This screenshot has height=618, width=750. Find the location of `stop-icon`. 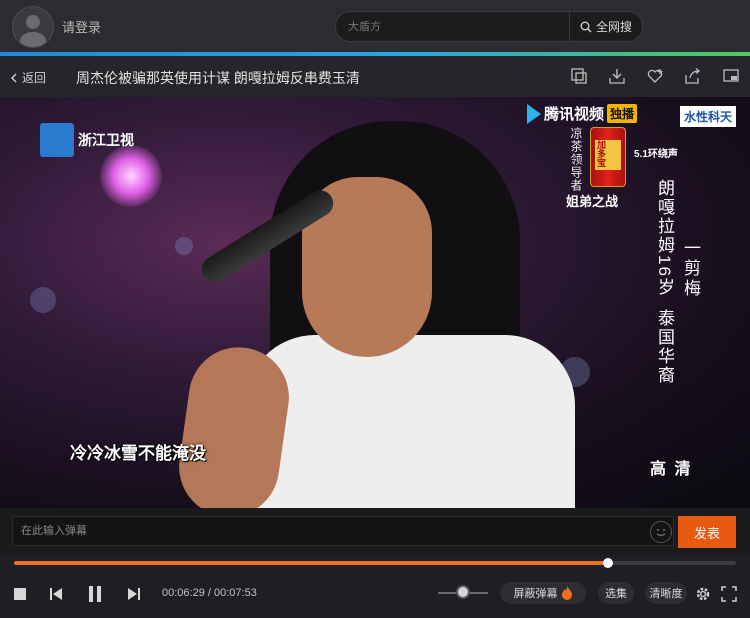

stop-icon is located at coordinates (20, 594).